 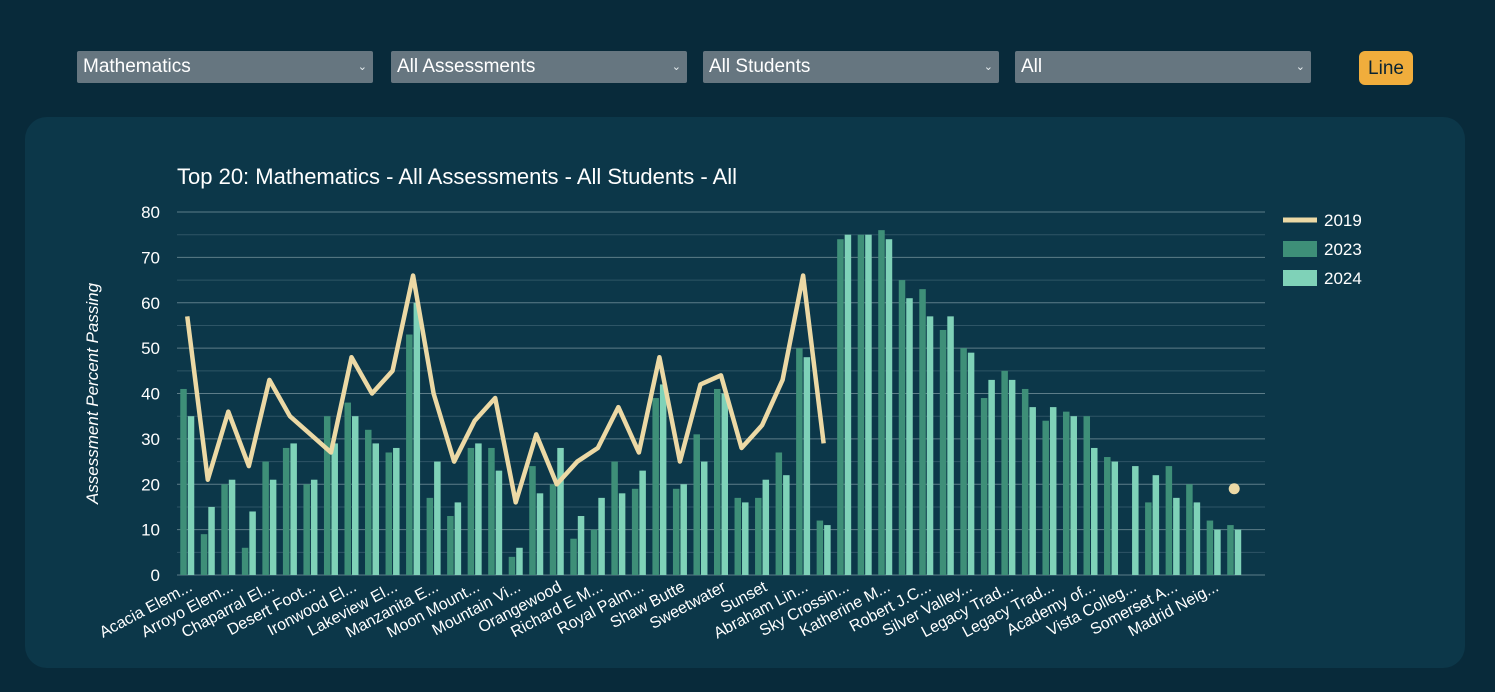 I want to click on y-tick-label: 10, so click(x=150, y=530).